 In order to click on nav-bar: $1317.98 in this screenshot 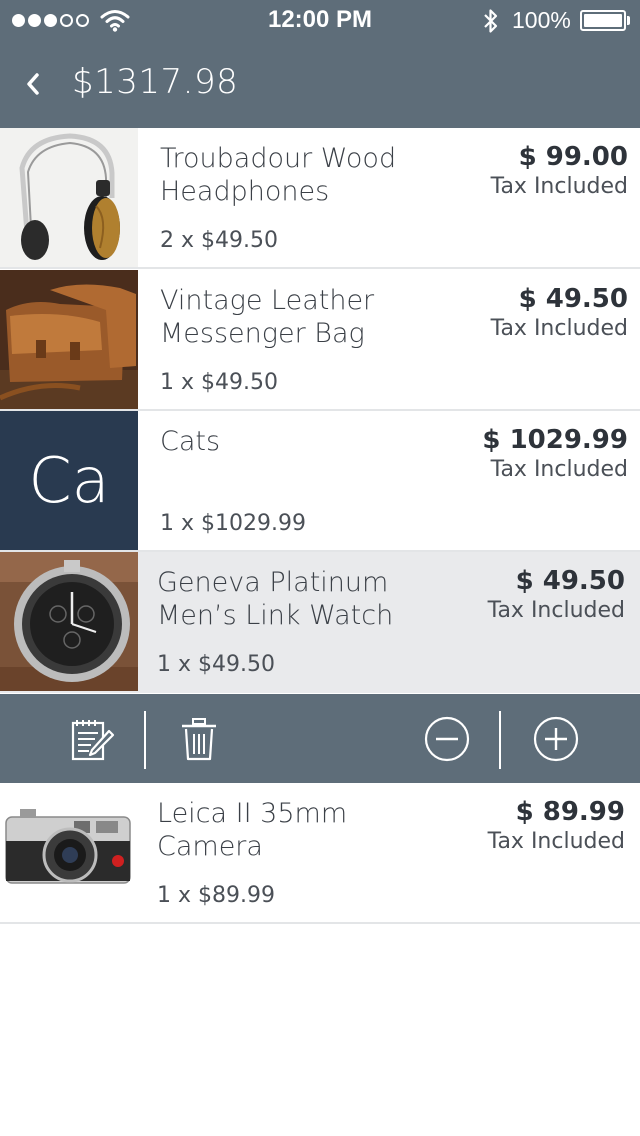, I will do `click(320, 84)`.